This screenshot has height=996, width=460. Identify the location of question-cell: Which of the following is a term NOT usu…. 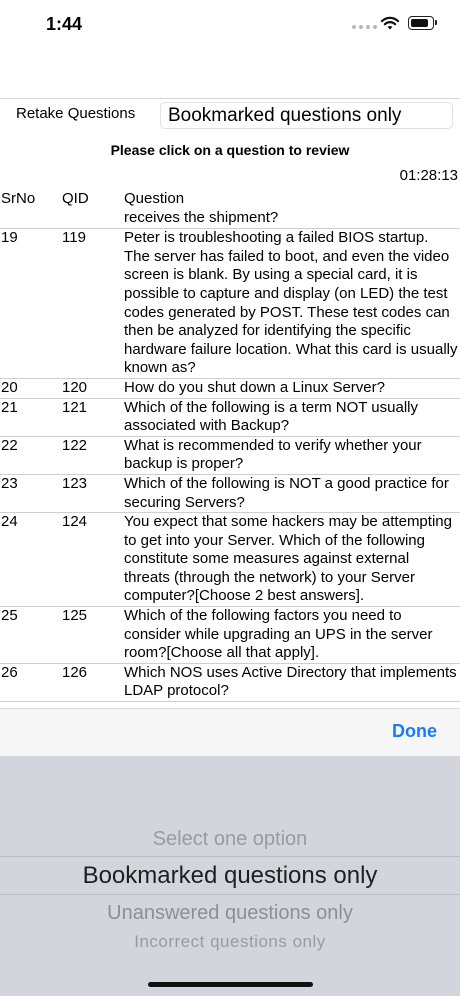
(271, 416).